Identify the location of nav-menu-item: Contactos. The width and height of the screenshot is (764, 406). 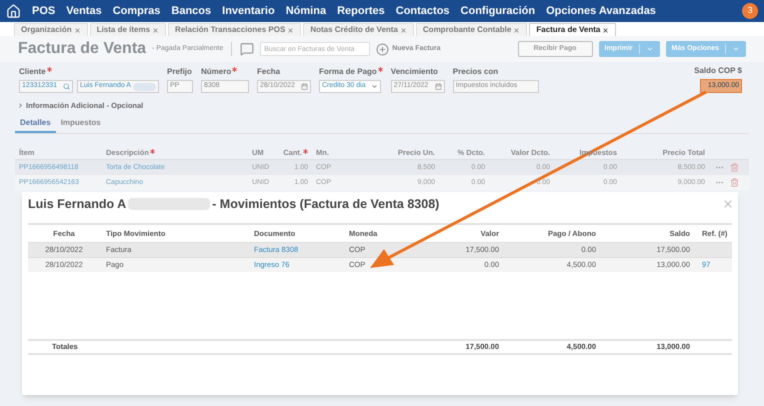
(423, 11).